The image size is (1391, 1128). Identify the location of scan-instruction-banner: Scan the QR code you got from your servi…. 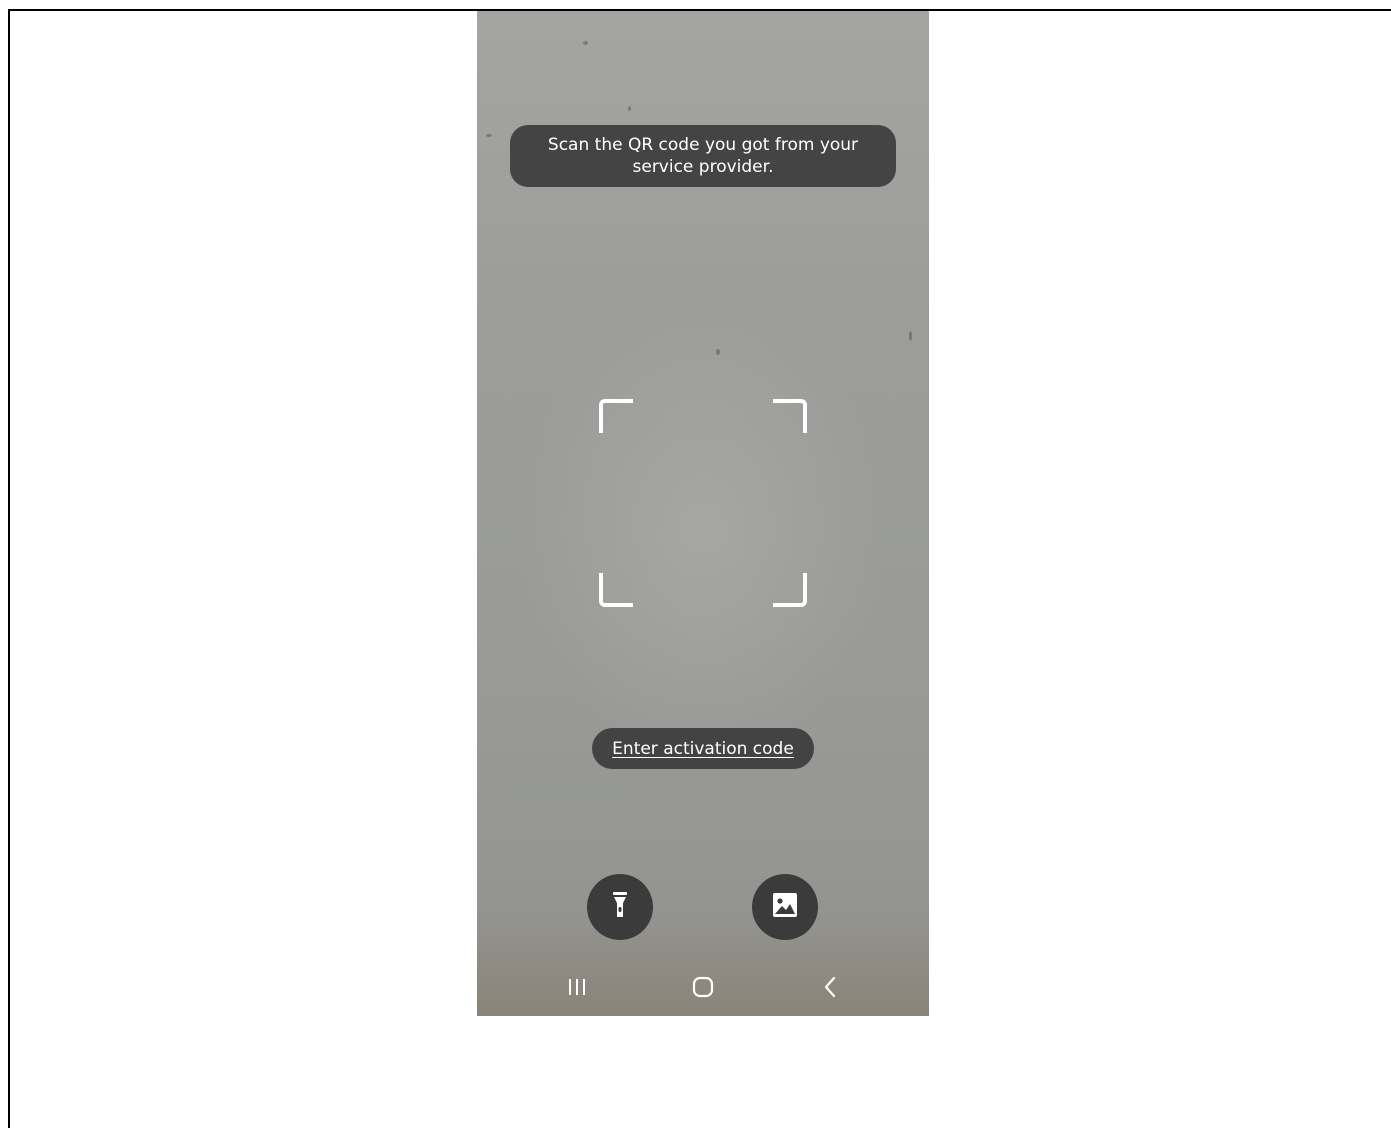
(703, 156).